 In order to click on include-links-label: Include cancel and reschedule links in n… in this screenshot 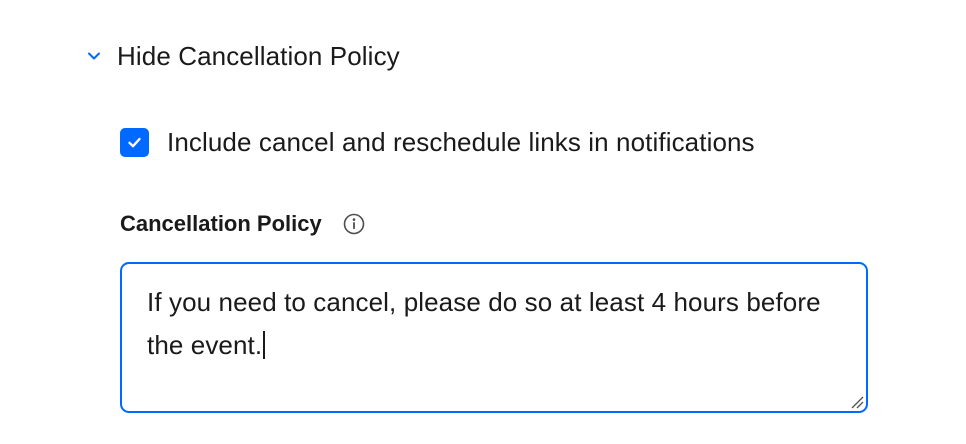, I will do `click(461, 142)`.